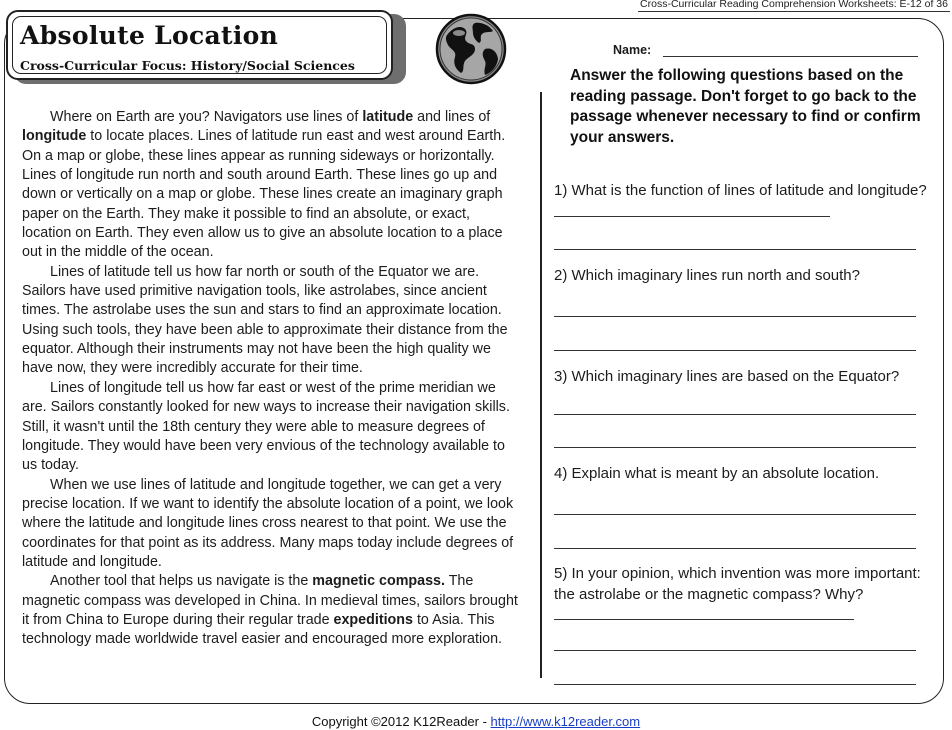  Describe the element at coordinates (401, 721) in the screenshot. I see `copyright-text: Copyright ©2012 K12Reader -` at that location.